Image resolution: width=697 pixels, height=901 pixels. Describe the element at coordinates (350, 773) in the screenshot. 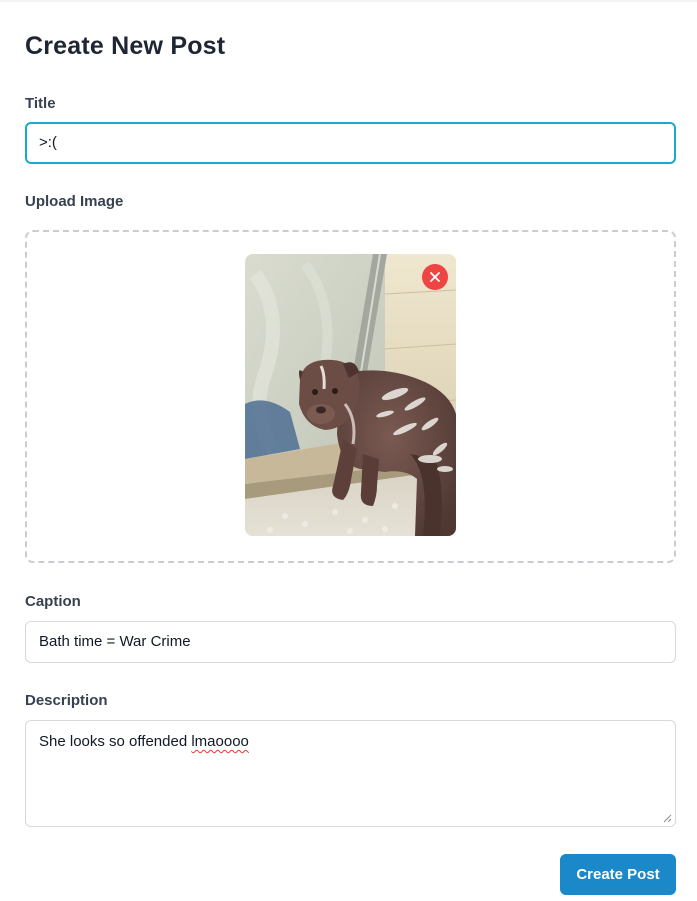

I see `description-textarea: She looks so offended lmaoooo` at that location.